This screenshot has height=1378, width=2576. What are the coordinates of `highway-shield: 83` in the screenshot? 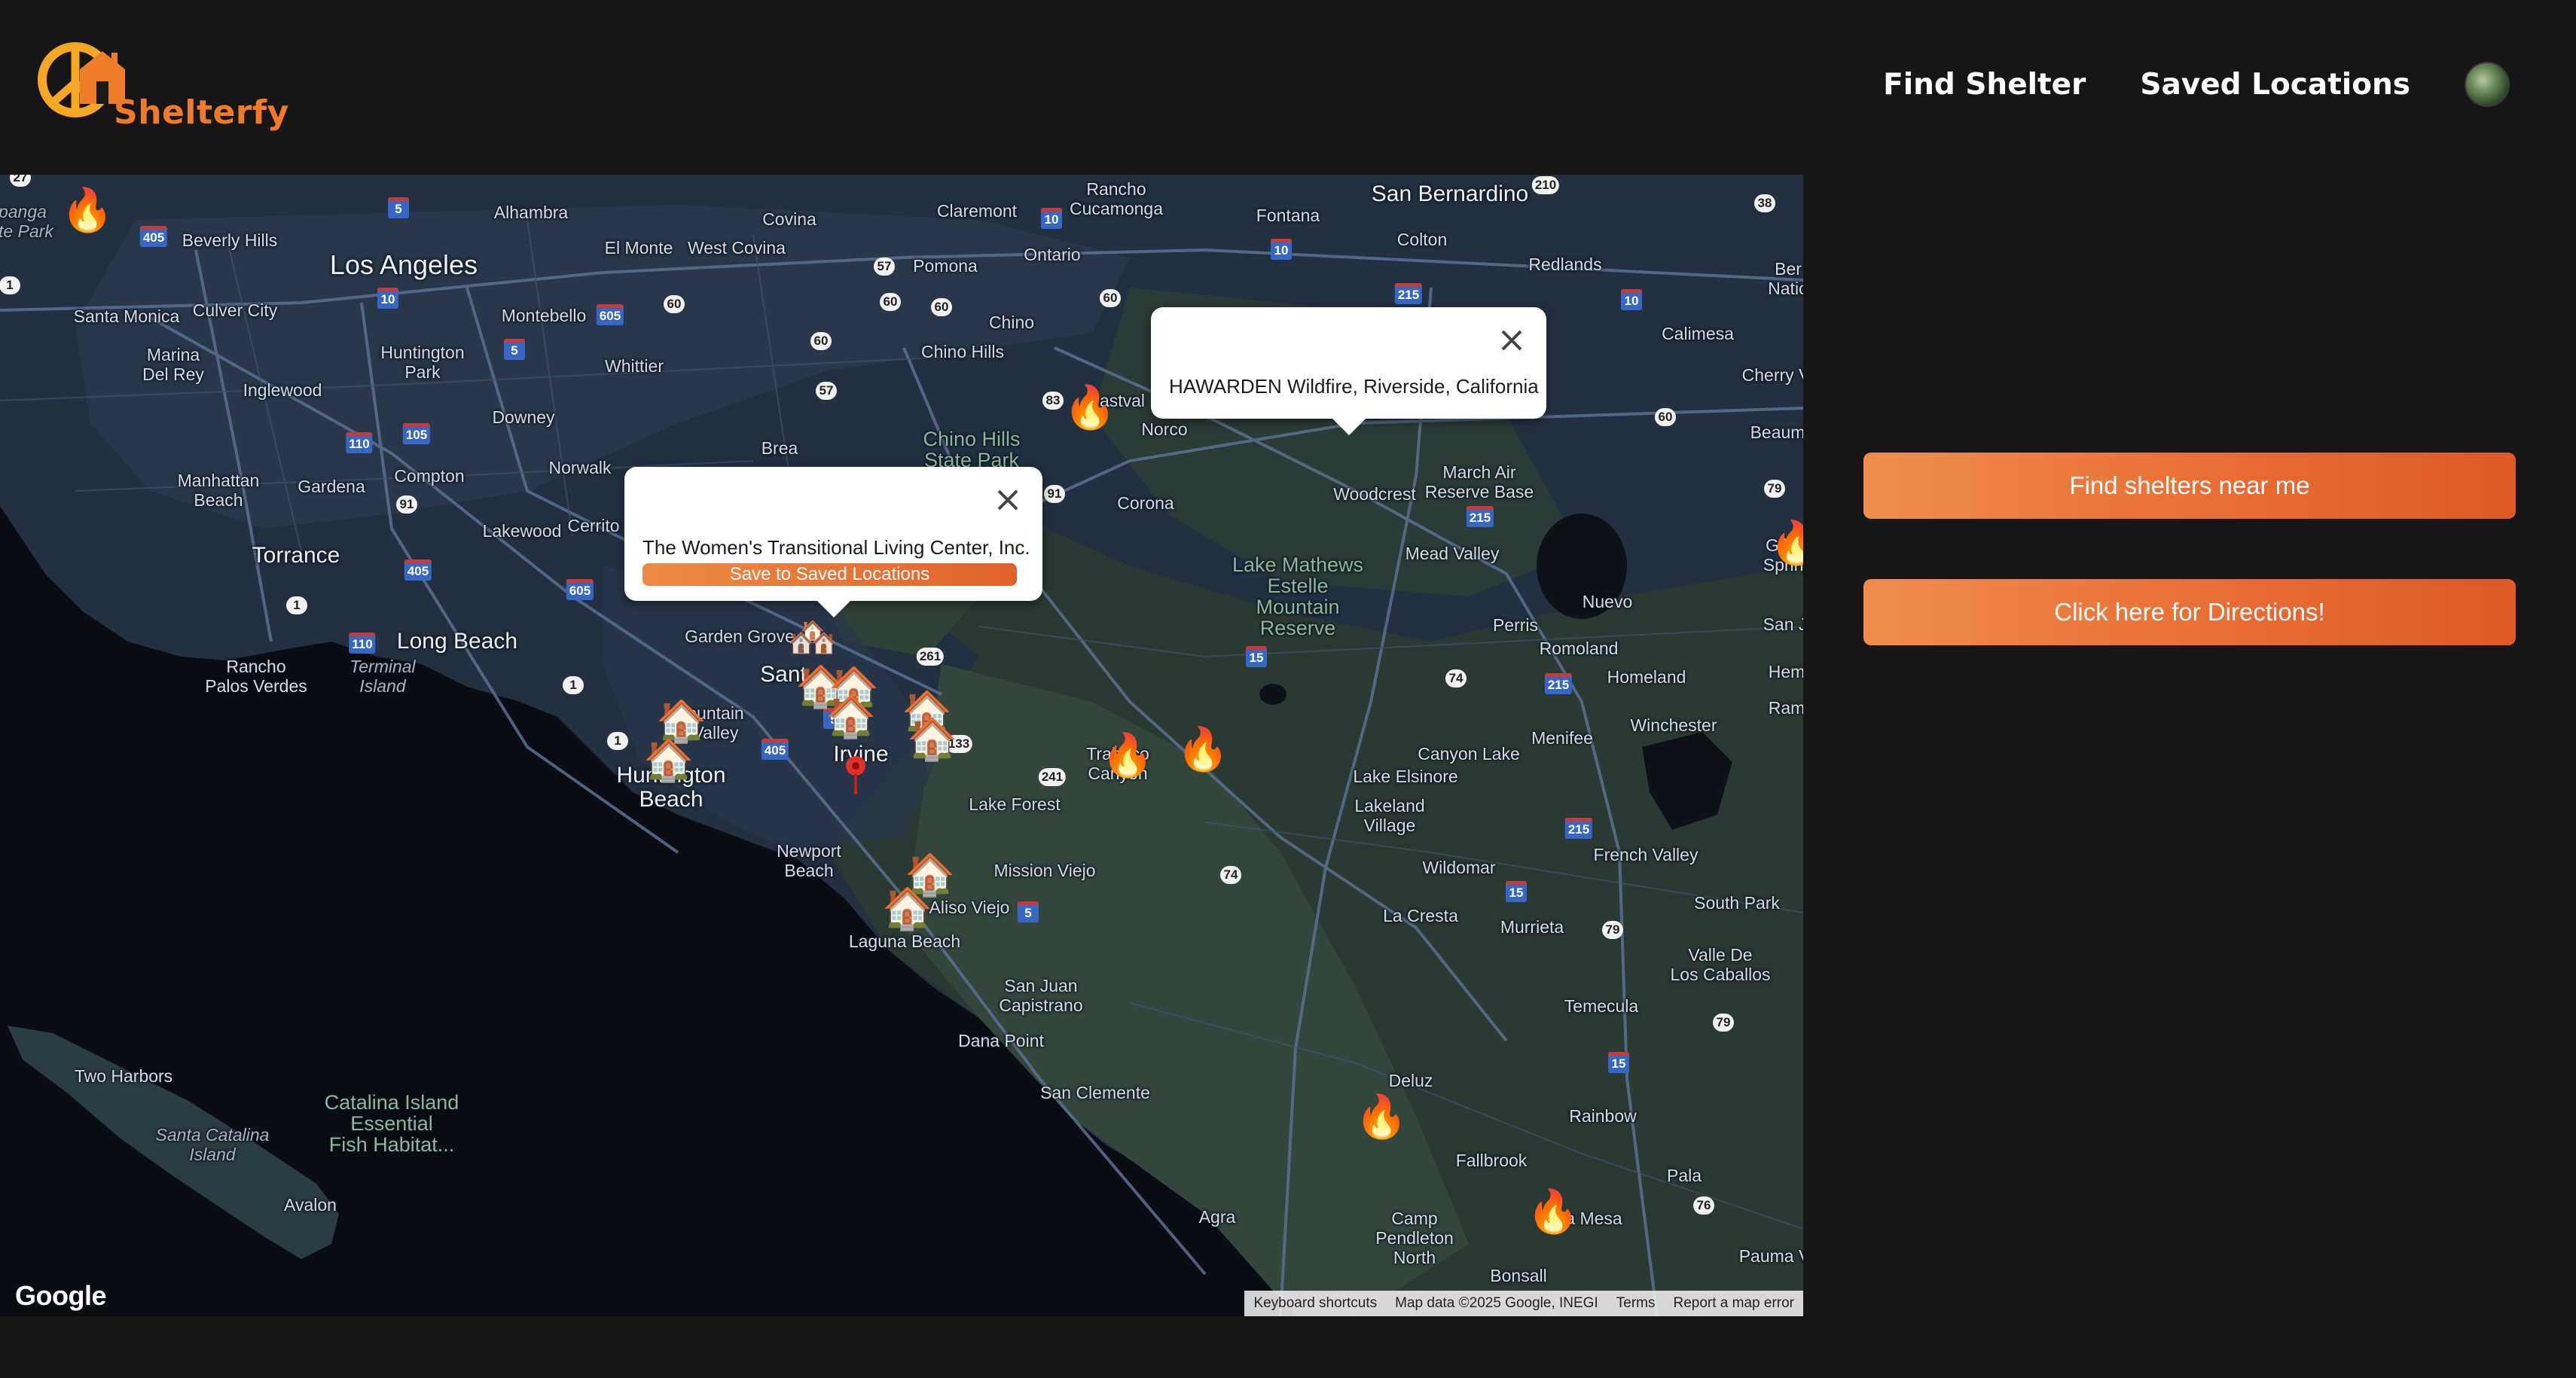 It's located at (1053, 401).